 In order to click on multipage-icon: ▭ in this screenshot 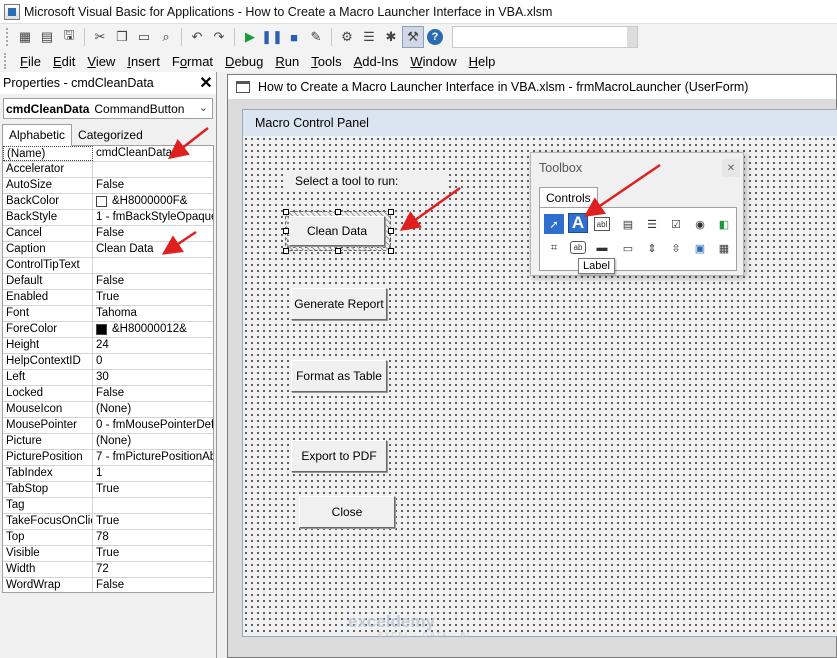, I will do `click(628, 248)`.